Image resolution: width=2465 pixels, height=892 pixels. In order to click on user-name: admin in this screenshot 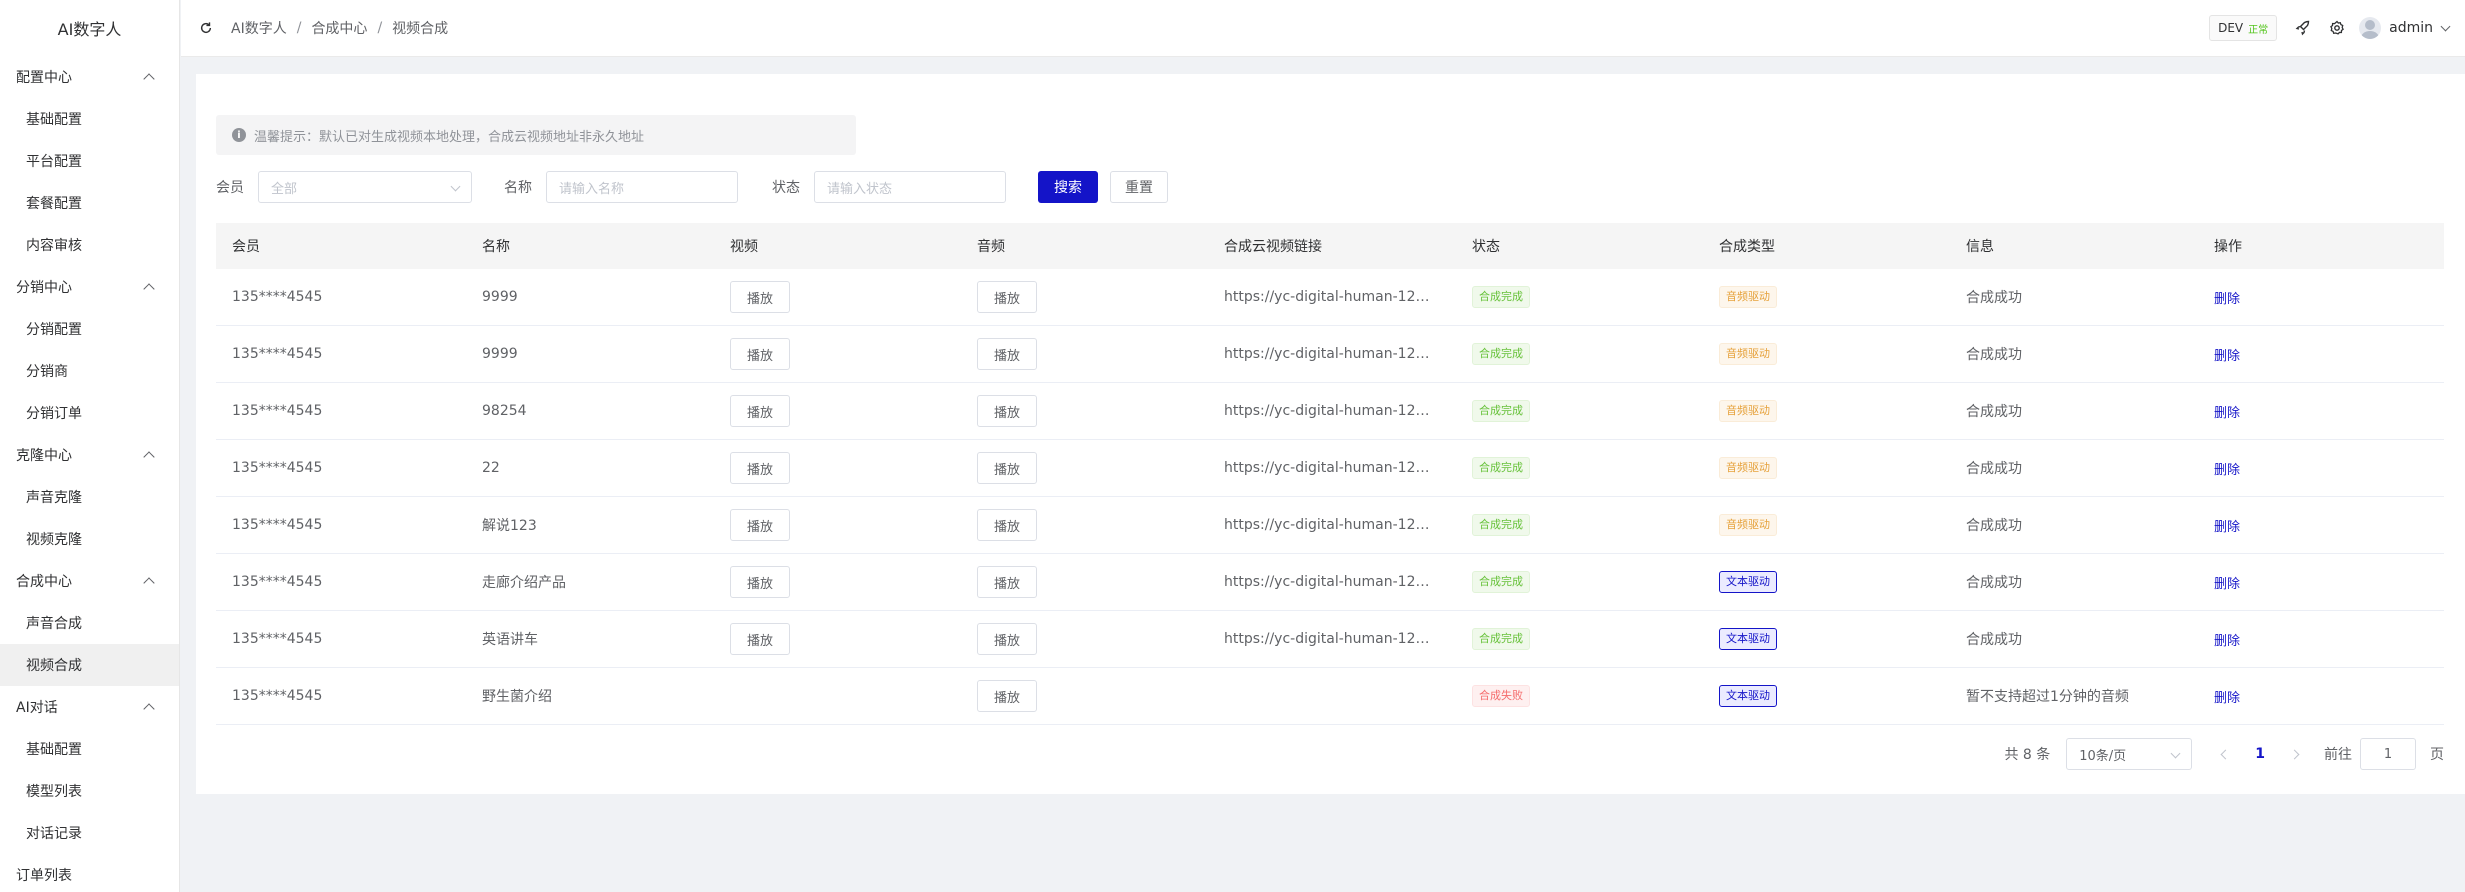, I will do `click(2411, 28)`.